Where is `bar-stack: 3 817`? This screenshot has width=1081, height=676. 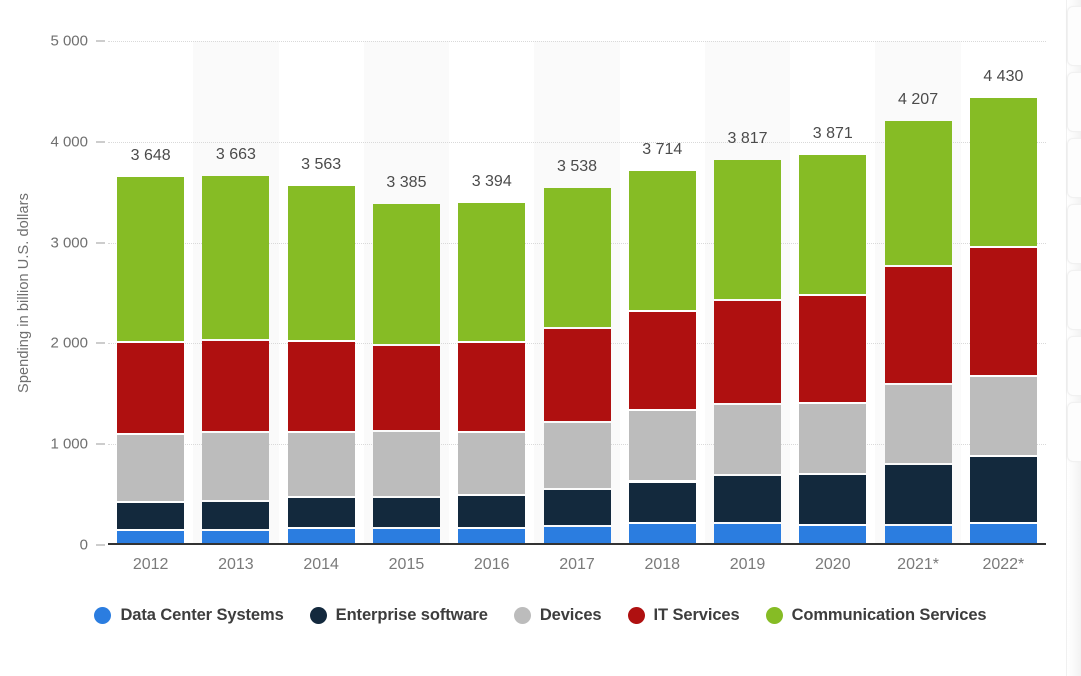 bar-stack: 3 817 is located at coordinates (748, 293).